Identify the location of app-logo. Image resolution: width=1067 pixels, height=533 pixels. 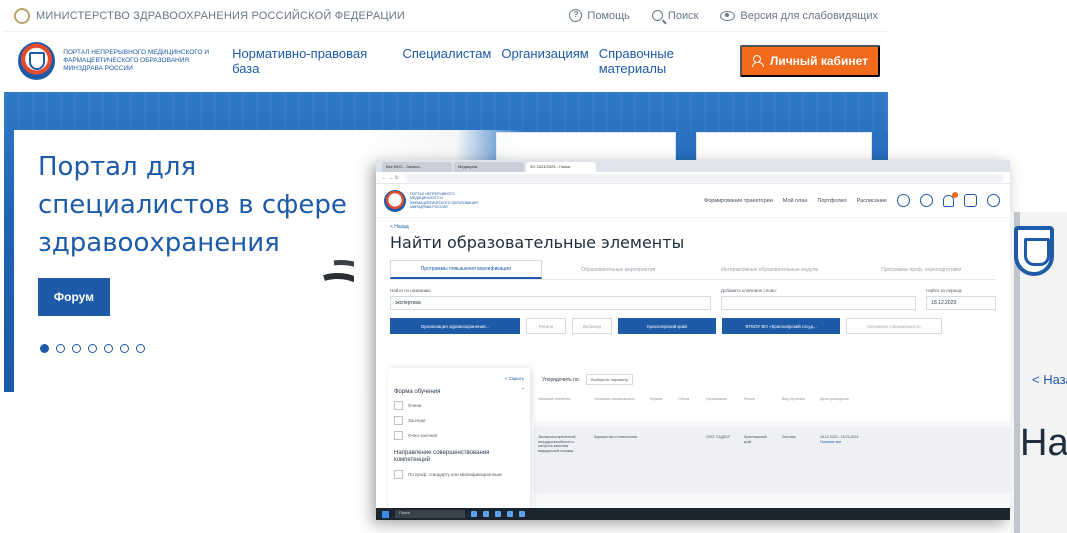
(395, 200).